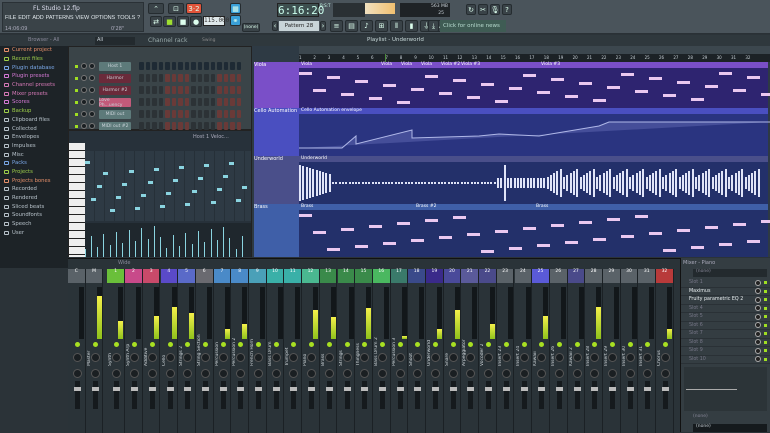 The image size is (770, 433). What do you see at coordinates (115, 66) in the screenshot?
I see `channel-name-button: Host 1` at bounding box center [115, 66].